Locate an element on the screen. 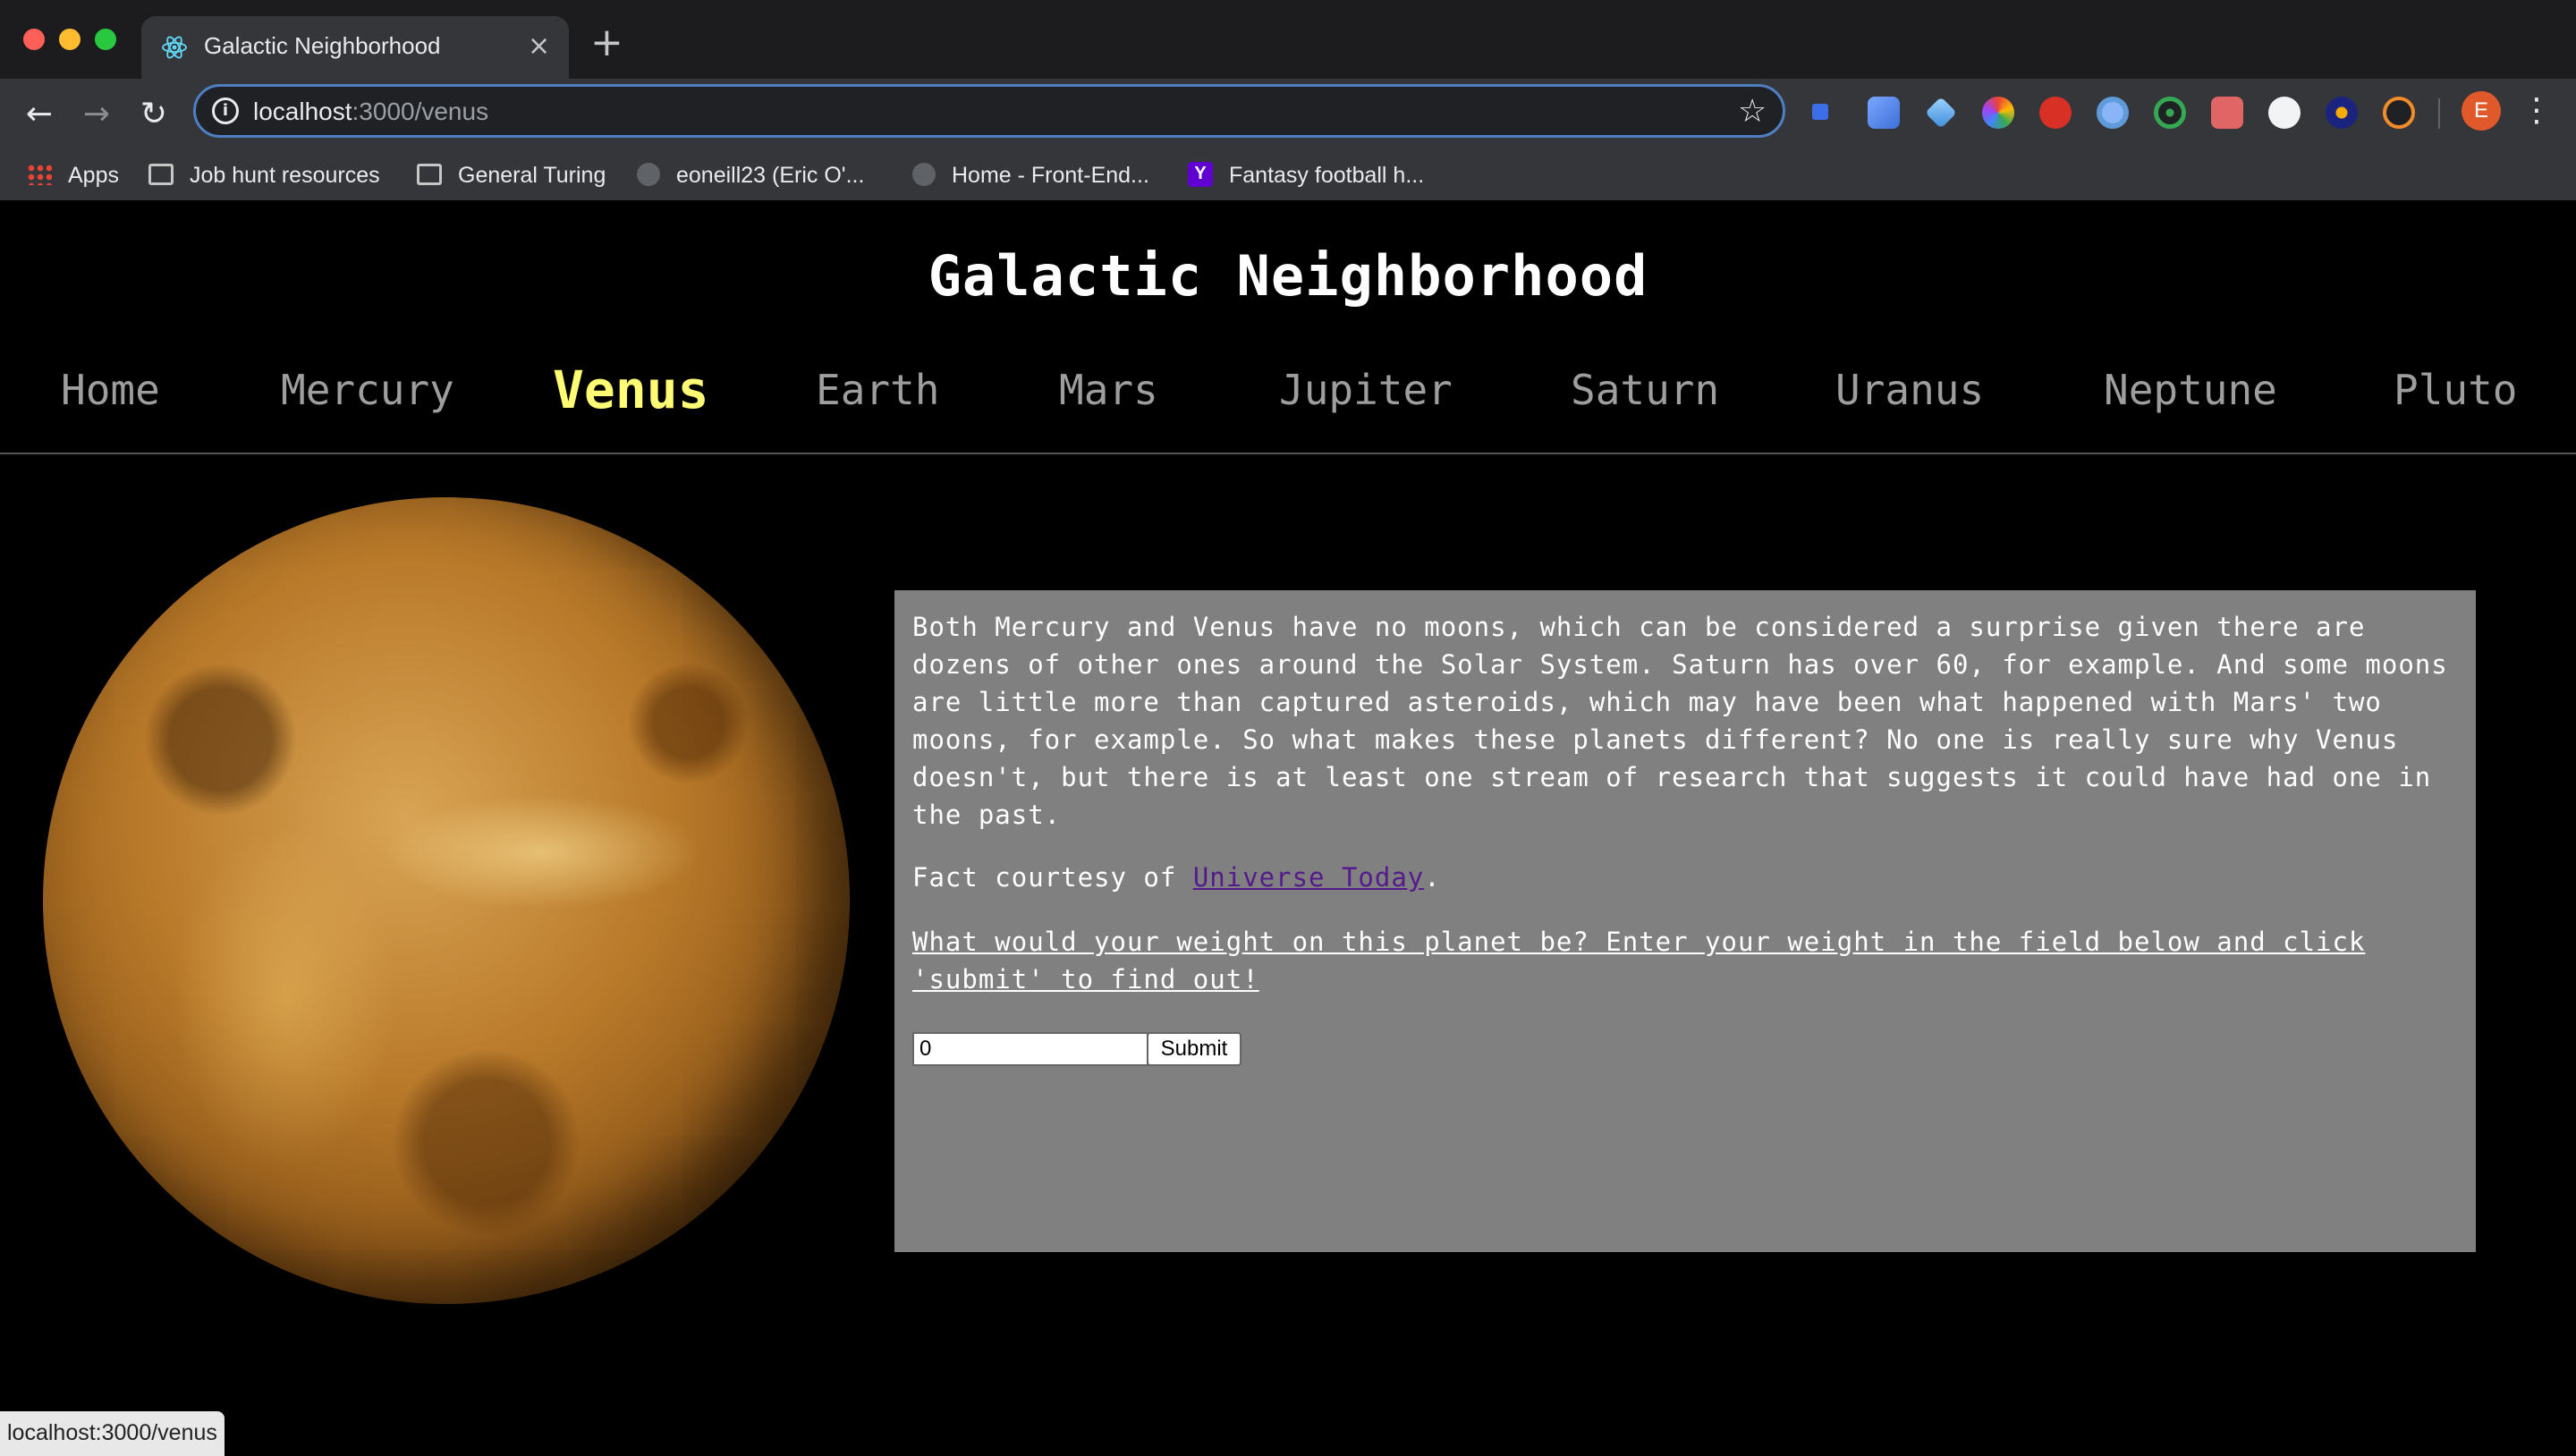  extension-bug-icon is located at coordinates (2227, 113).